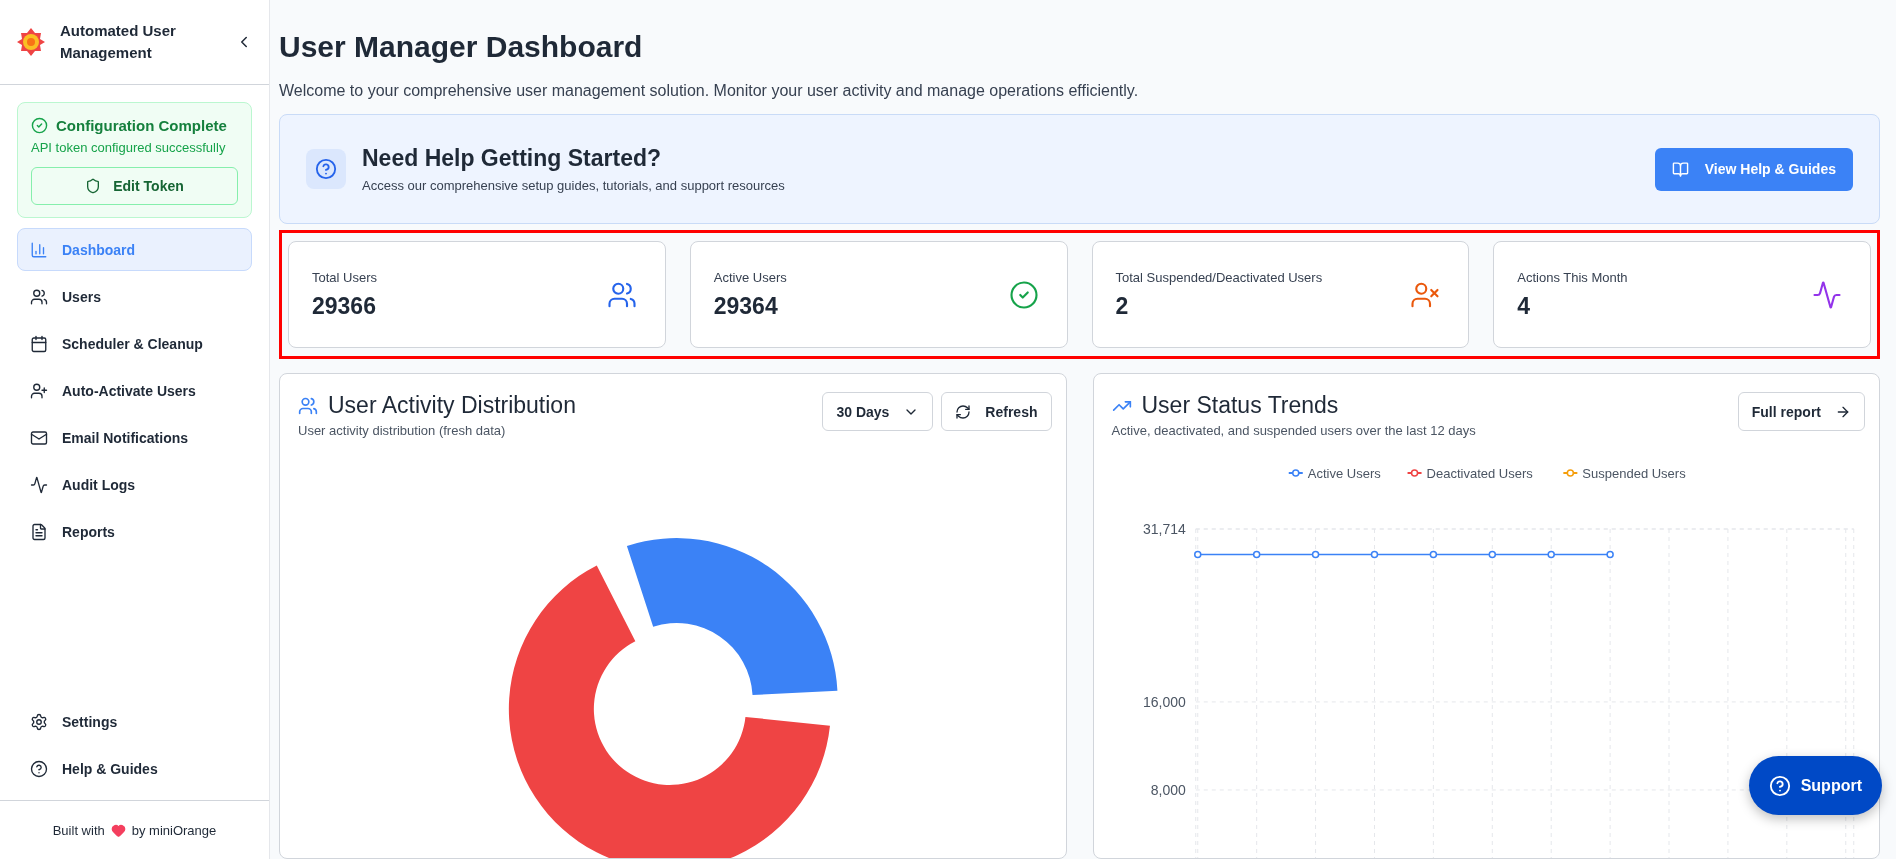  I want to click on stat-value: 29366, so click(344, 306).